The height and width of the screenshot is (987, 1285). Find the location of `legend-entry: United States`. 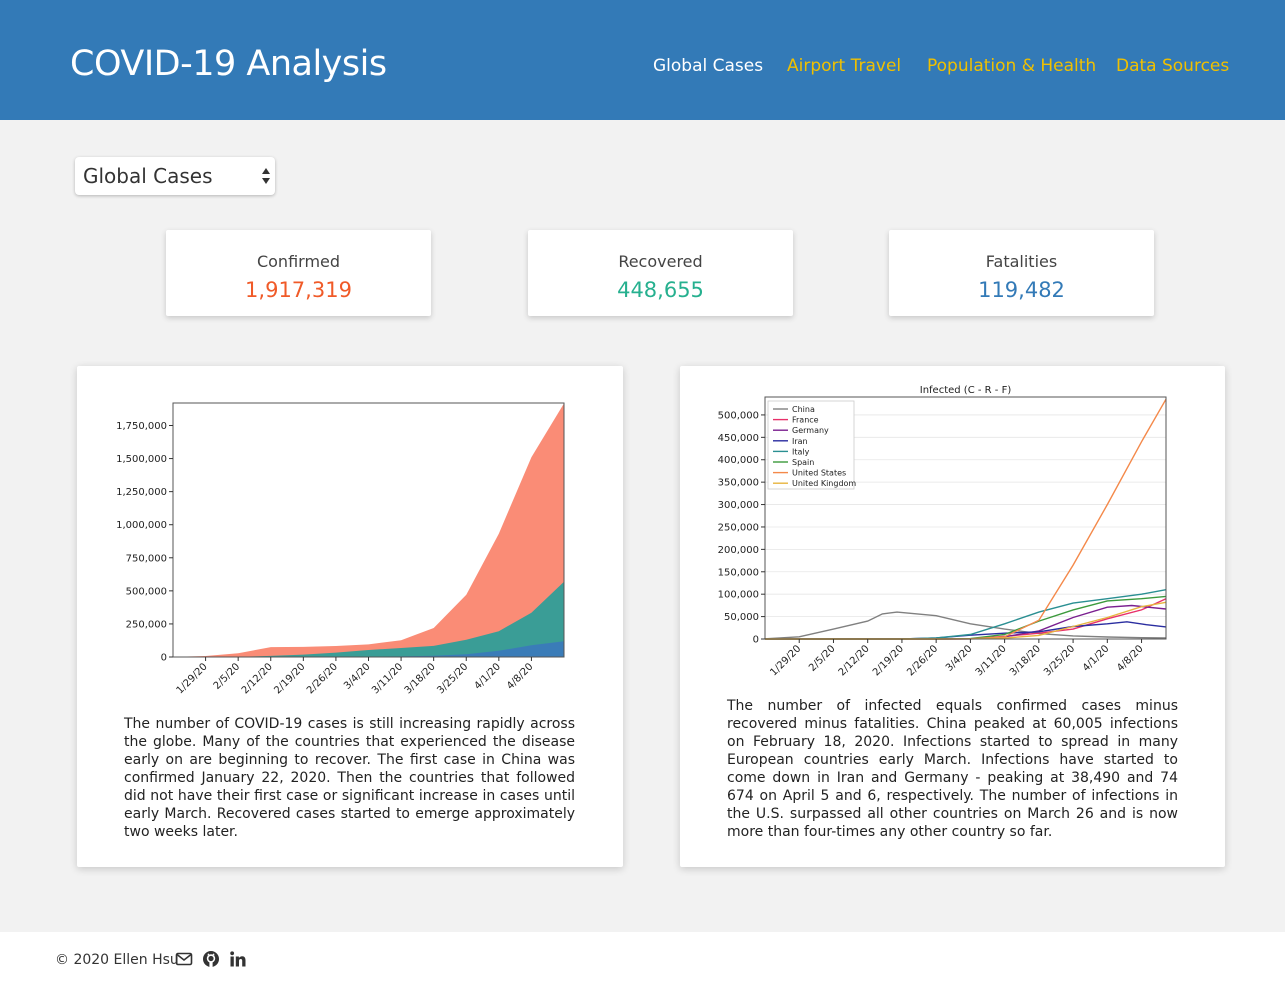

legend-entry: United States is located at coordinates (819, 473).